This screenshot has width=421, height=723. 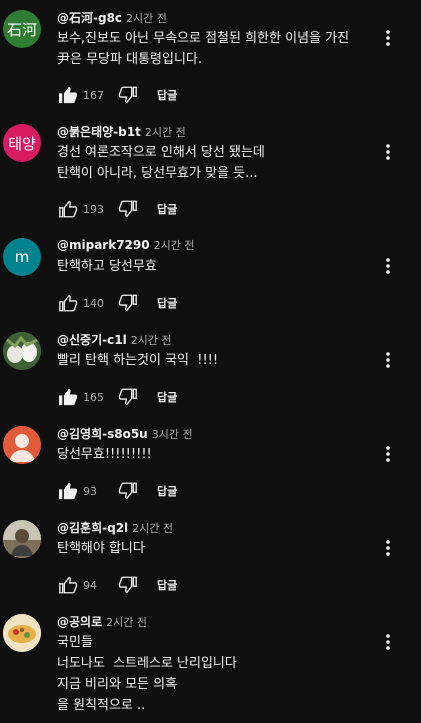 I want to click on comment-actions: 193 답글, so click(x=117, y=209).